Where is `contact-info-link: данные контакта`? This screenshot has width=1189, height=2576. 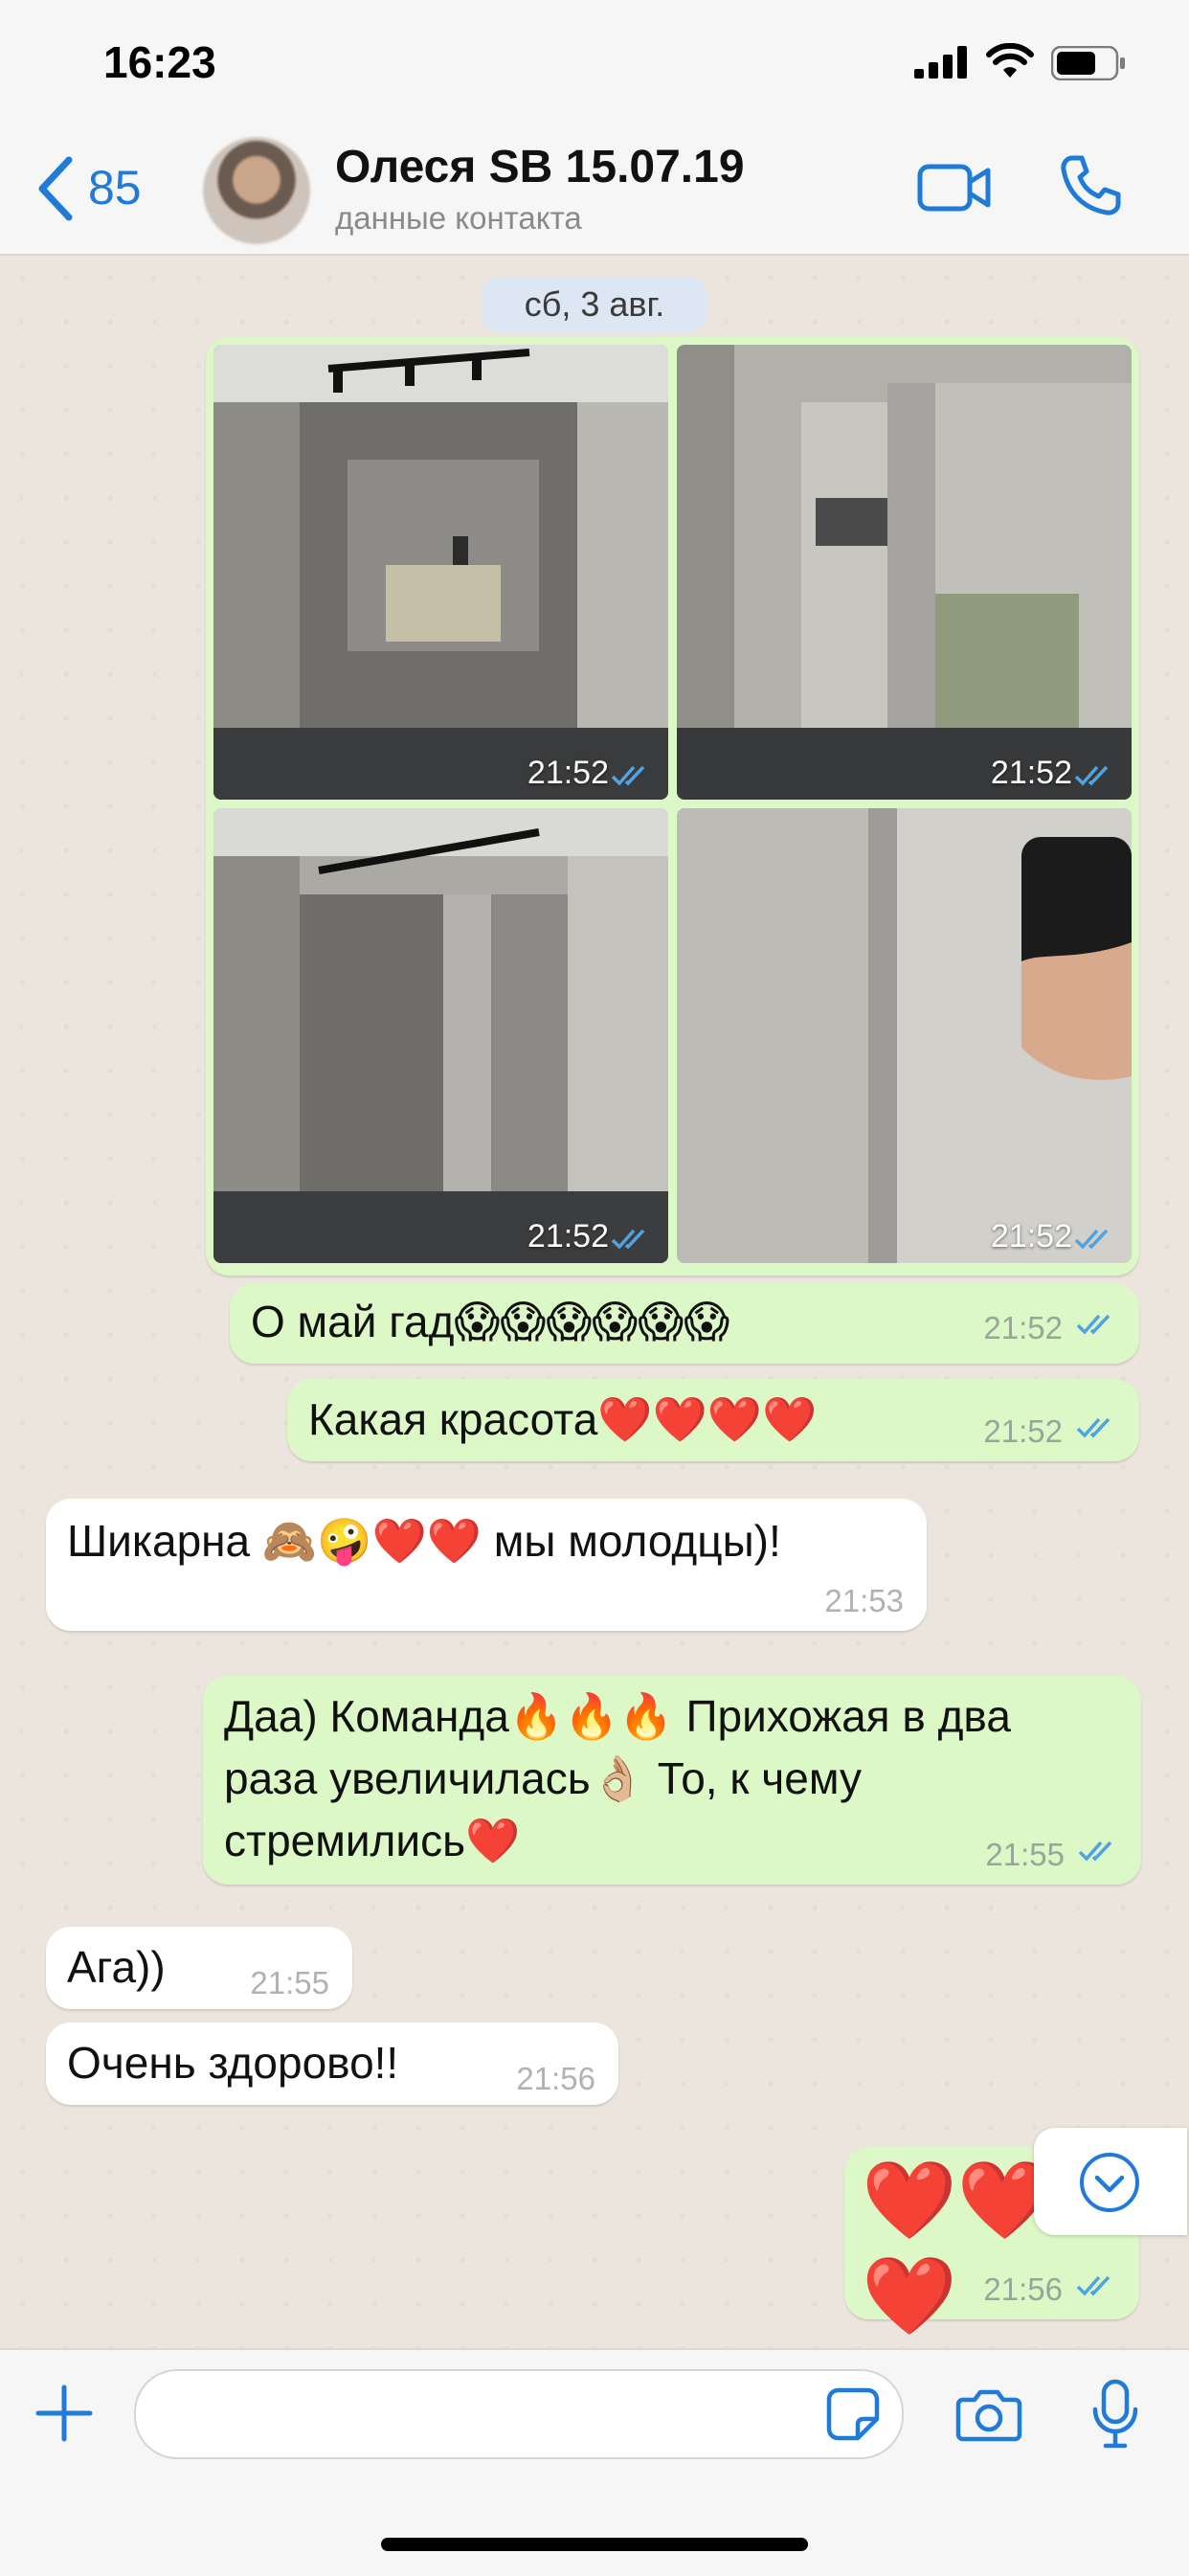 contact-info-link: данные контакта is located at coordinates (458, 218).